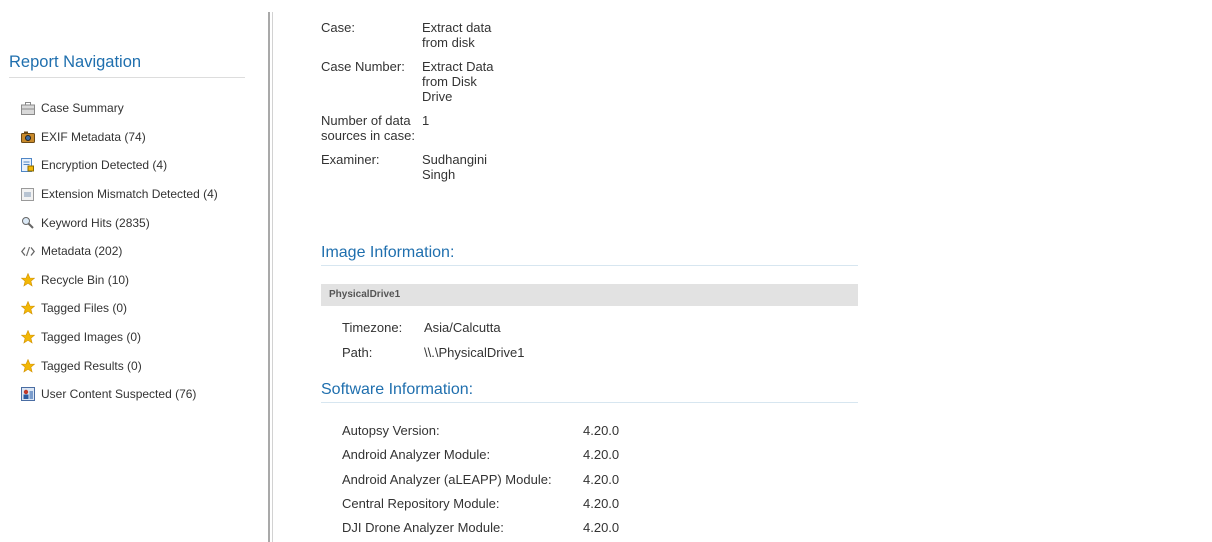 The image size is (1212, 542). I want to click on nav-item-keyword-hits: Keyword Hits (2835), so click(119, 222).